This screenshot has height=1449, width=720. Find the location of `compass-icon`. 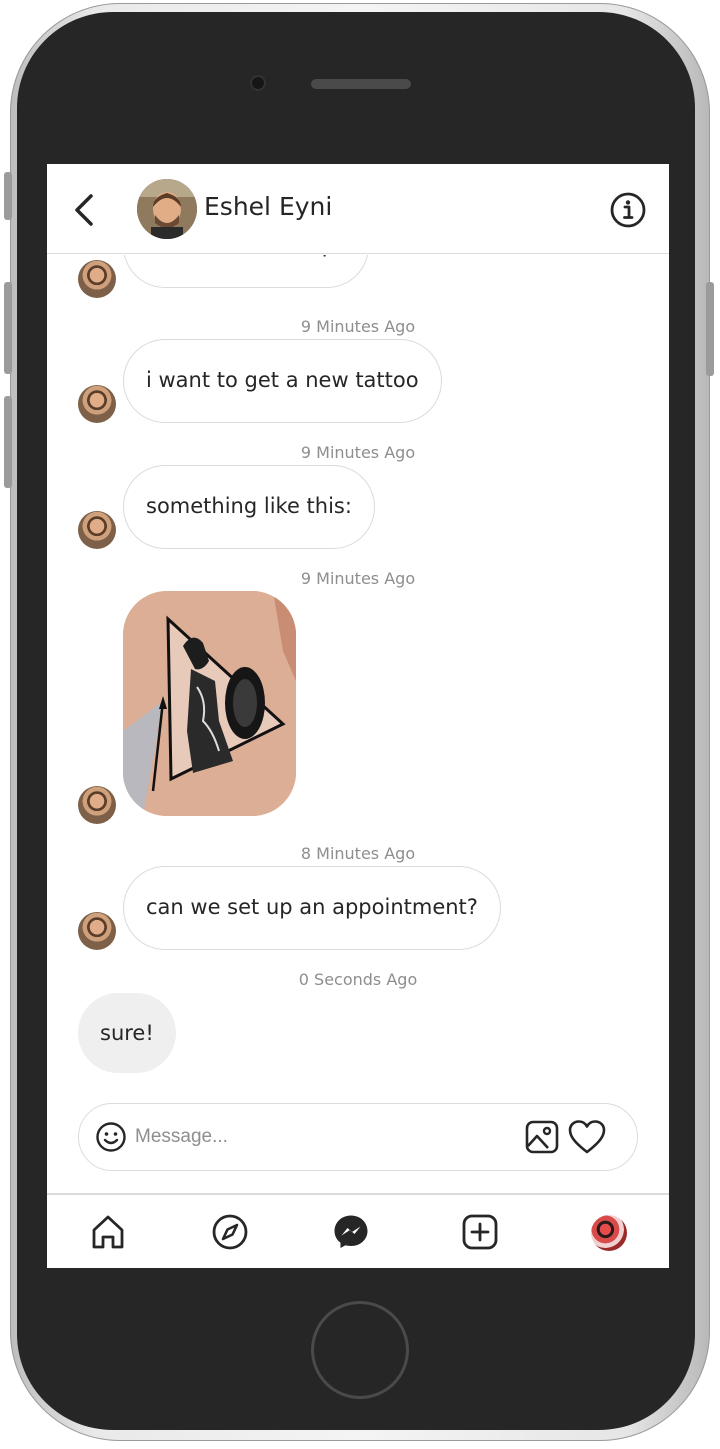

compass-icon is located at coordinates (230, 1232).